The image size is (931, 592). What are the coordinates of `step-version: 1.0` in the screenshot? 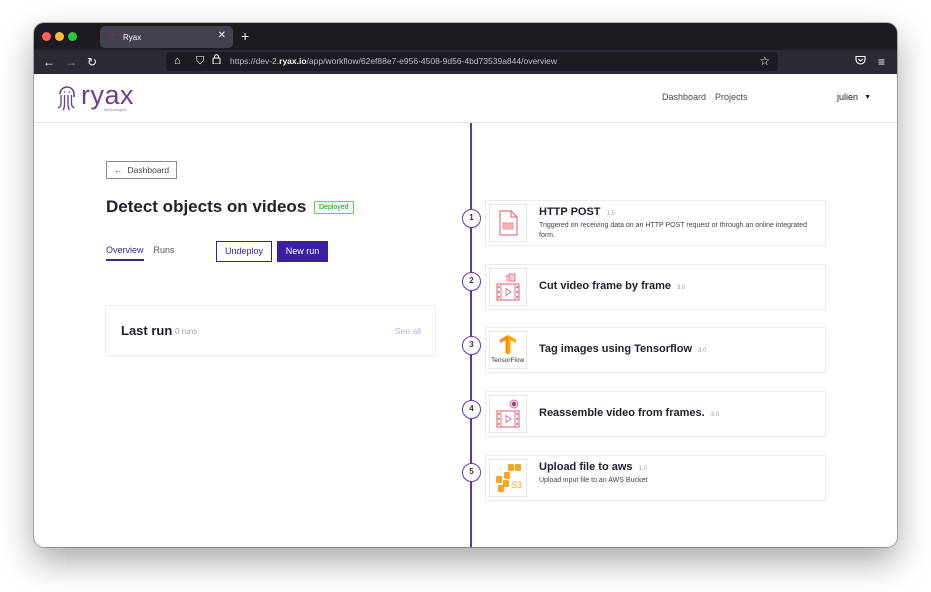 It's located at (642, 469).